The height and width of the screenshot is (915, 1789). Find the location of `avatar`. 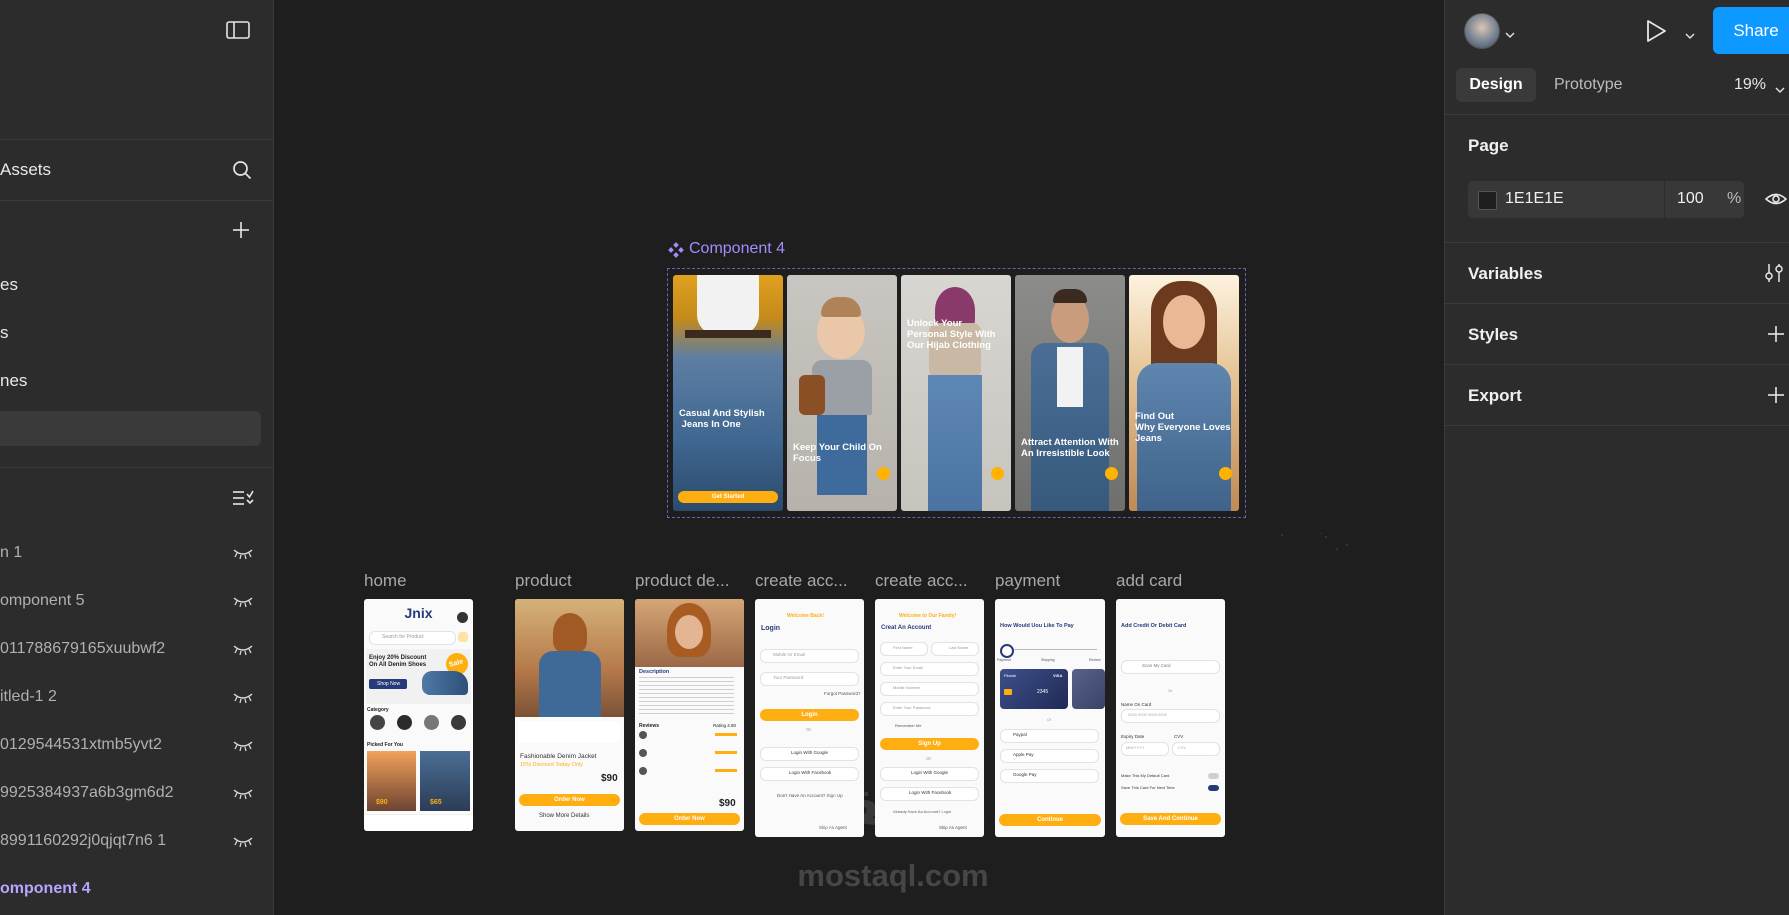

avatar is located at coordinates (462, 617).